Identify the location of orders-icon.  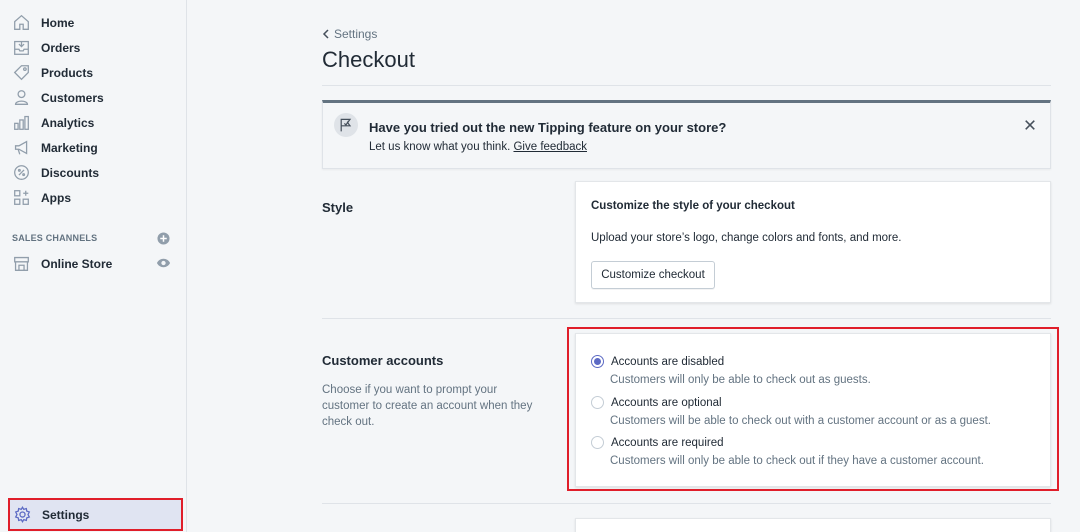
(21, 48).